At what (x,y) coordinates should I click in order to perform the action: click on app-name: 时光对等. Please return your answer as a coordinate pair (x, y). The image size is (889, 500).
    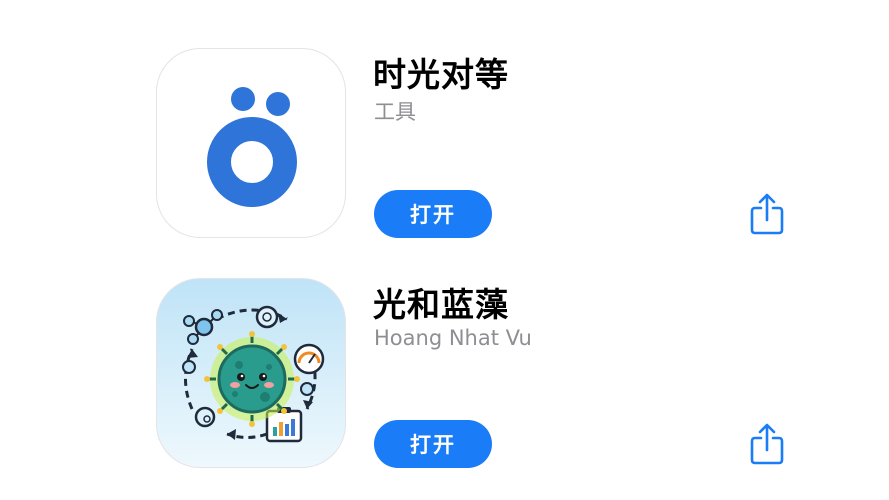
    Looking at the image, I should click on (441, 72).